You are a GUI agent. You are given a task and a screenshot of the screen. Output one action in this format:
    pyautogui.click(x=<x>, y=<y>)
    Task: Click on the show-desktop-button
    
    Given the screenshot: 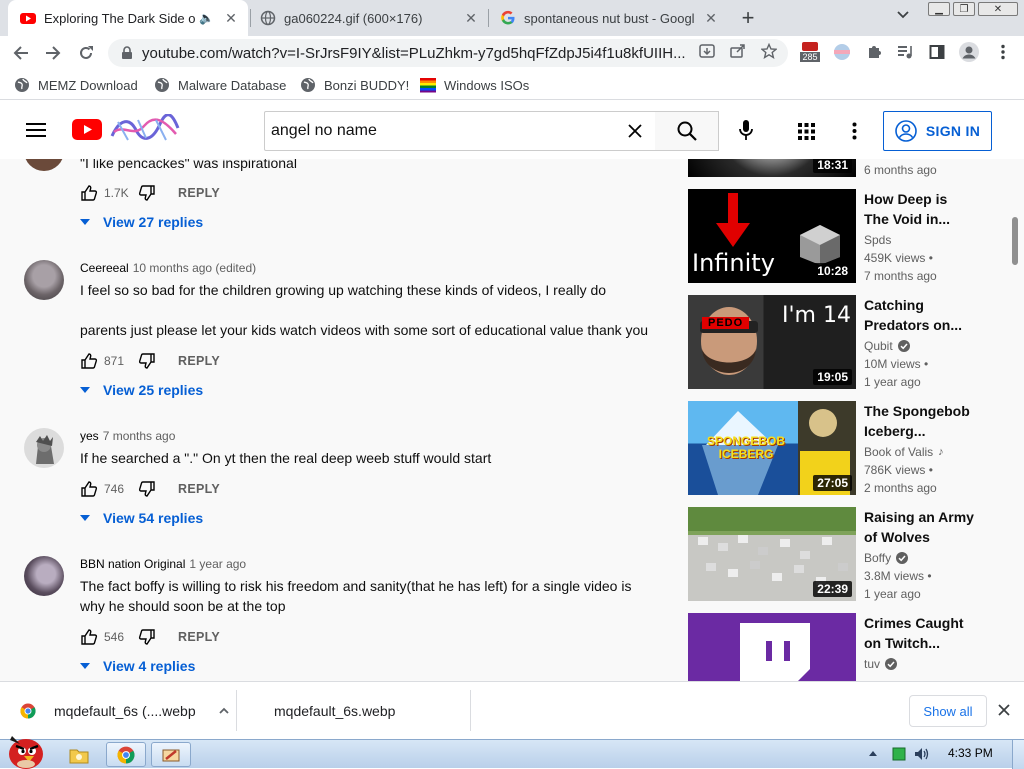 What is the action you would take?
    pyautogui.click(x=1018, y=754)
    